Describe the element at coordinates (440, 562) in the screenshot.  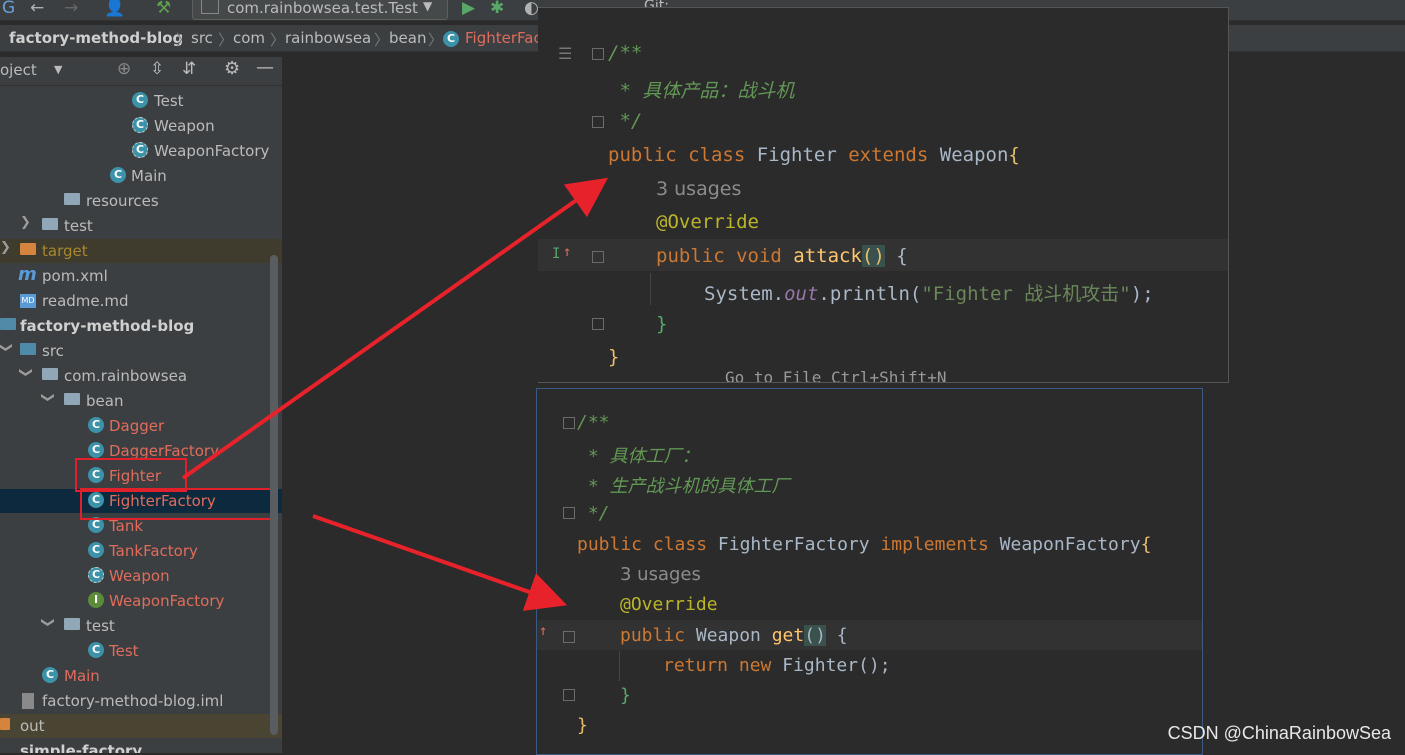
I see `arrow-factory-to-class` at that location.